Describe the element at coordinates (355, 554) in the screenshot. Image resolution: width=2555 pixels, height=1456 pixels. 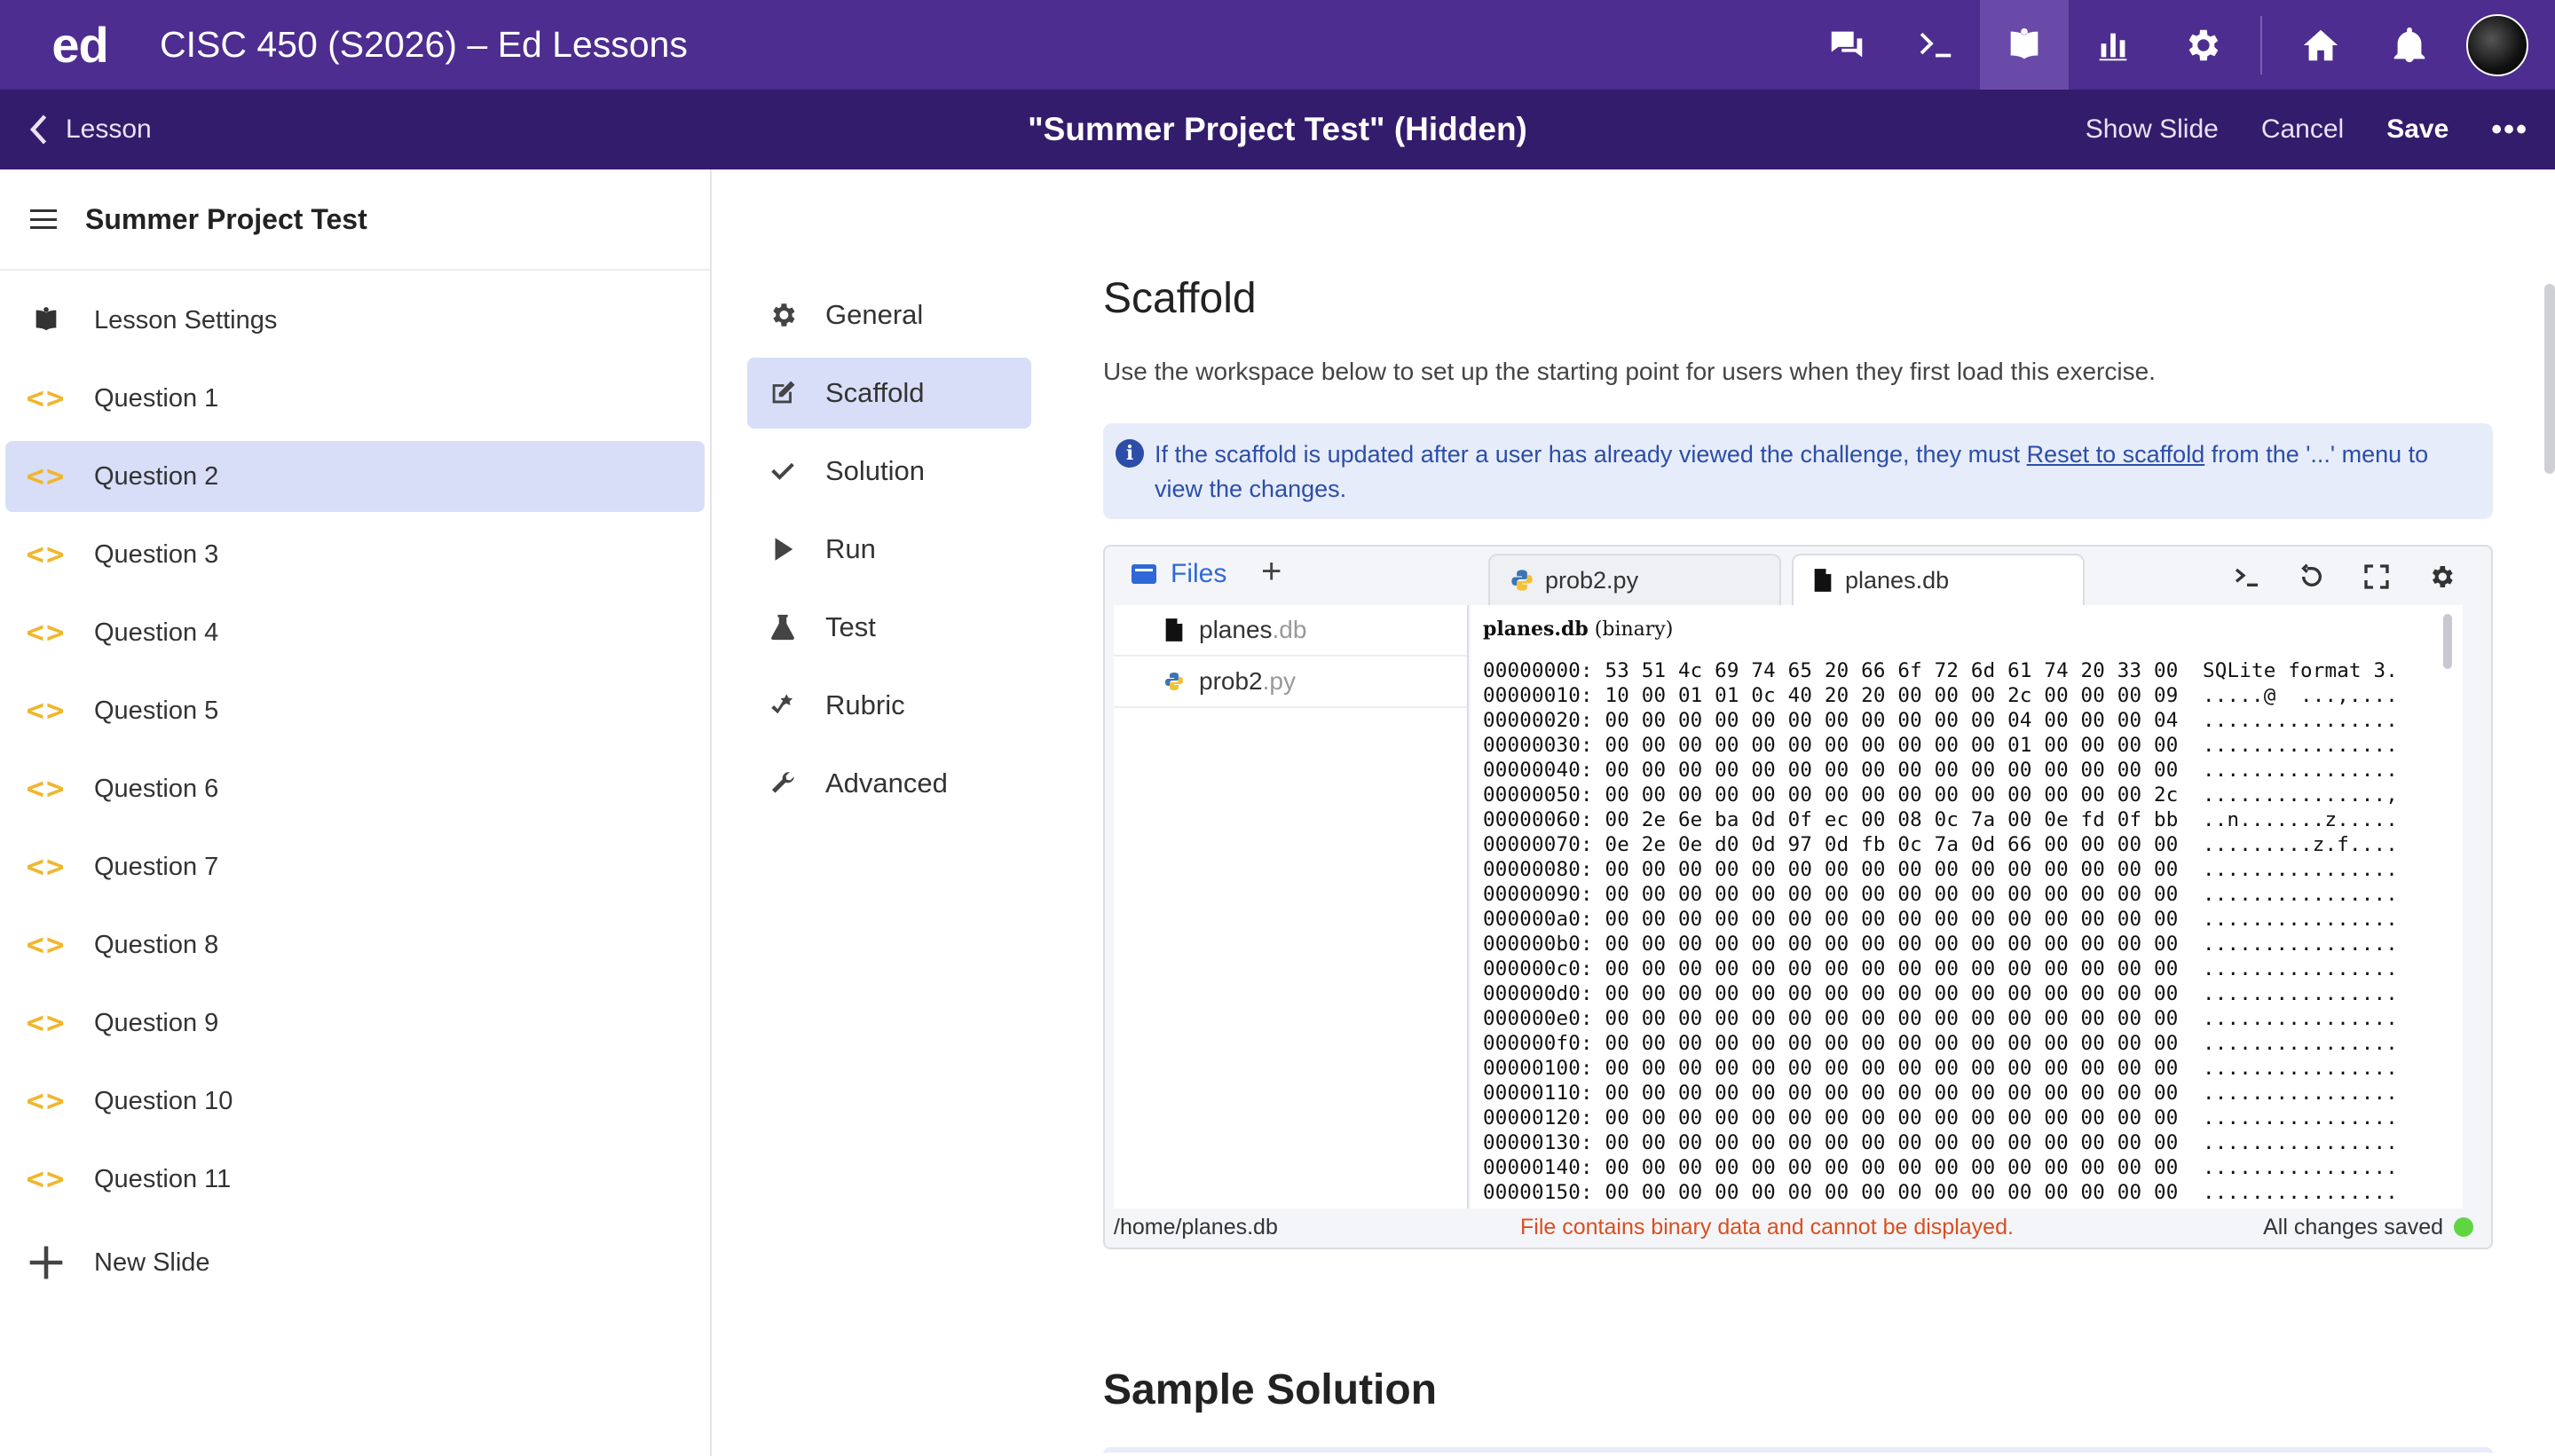
I see `sidebar-item-question-3: <> Question 3` at that location.